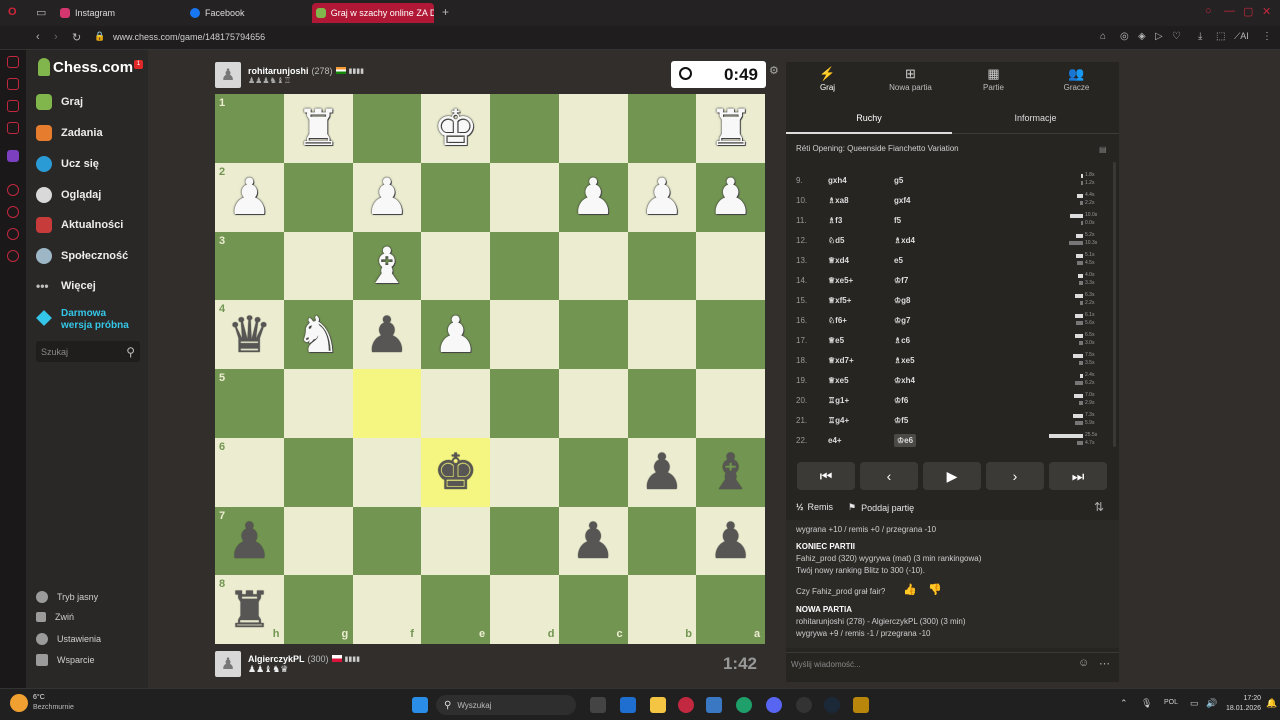 The image size is (1280, 720). What do you see at coordinates (318, 197) in the screenshot?
I see `square-g2` at bounding box center [318, 197].